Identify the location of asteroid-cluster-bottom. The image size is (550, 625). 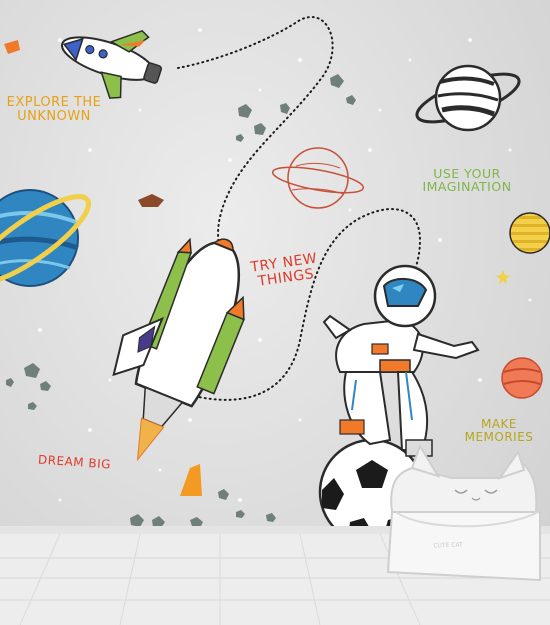
(203, 508).